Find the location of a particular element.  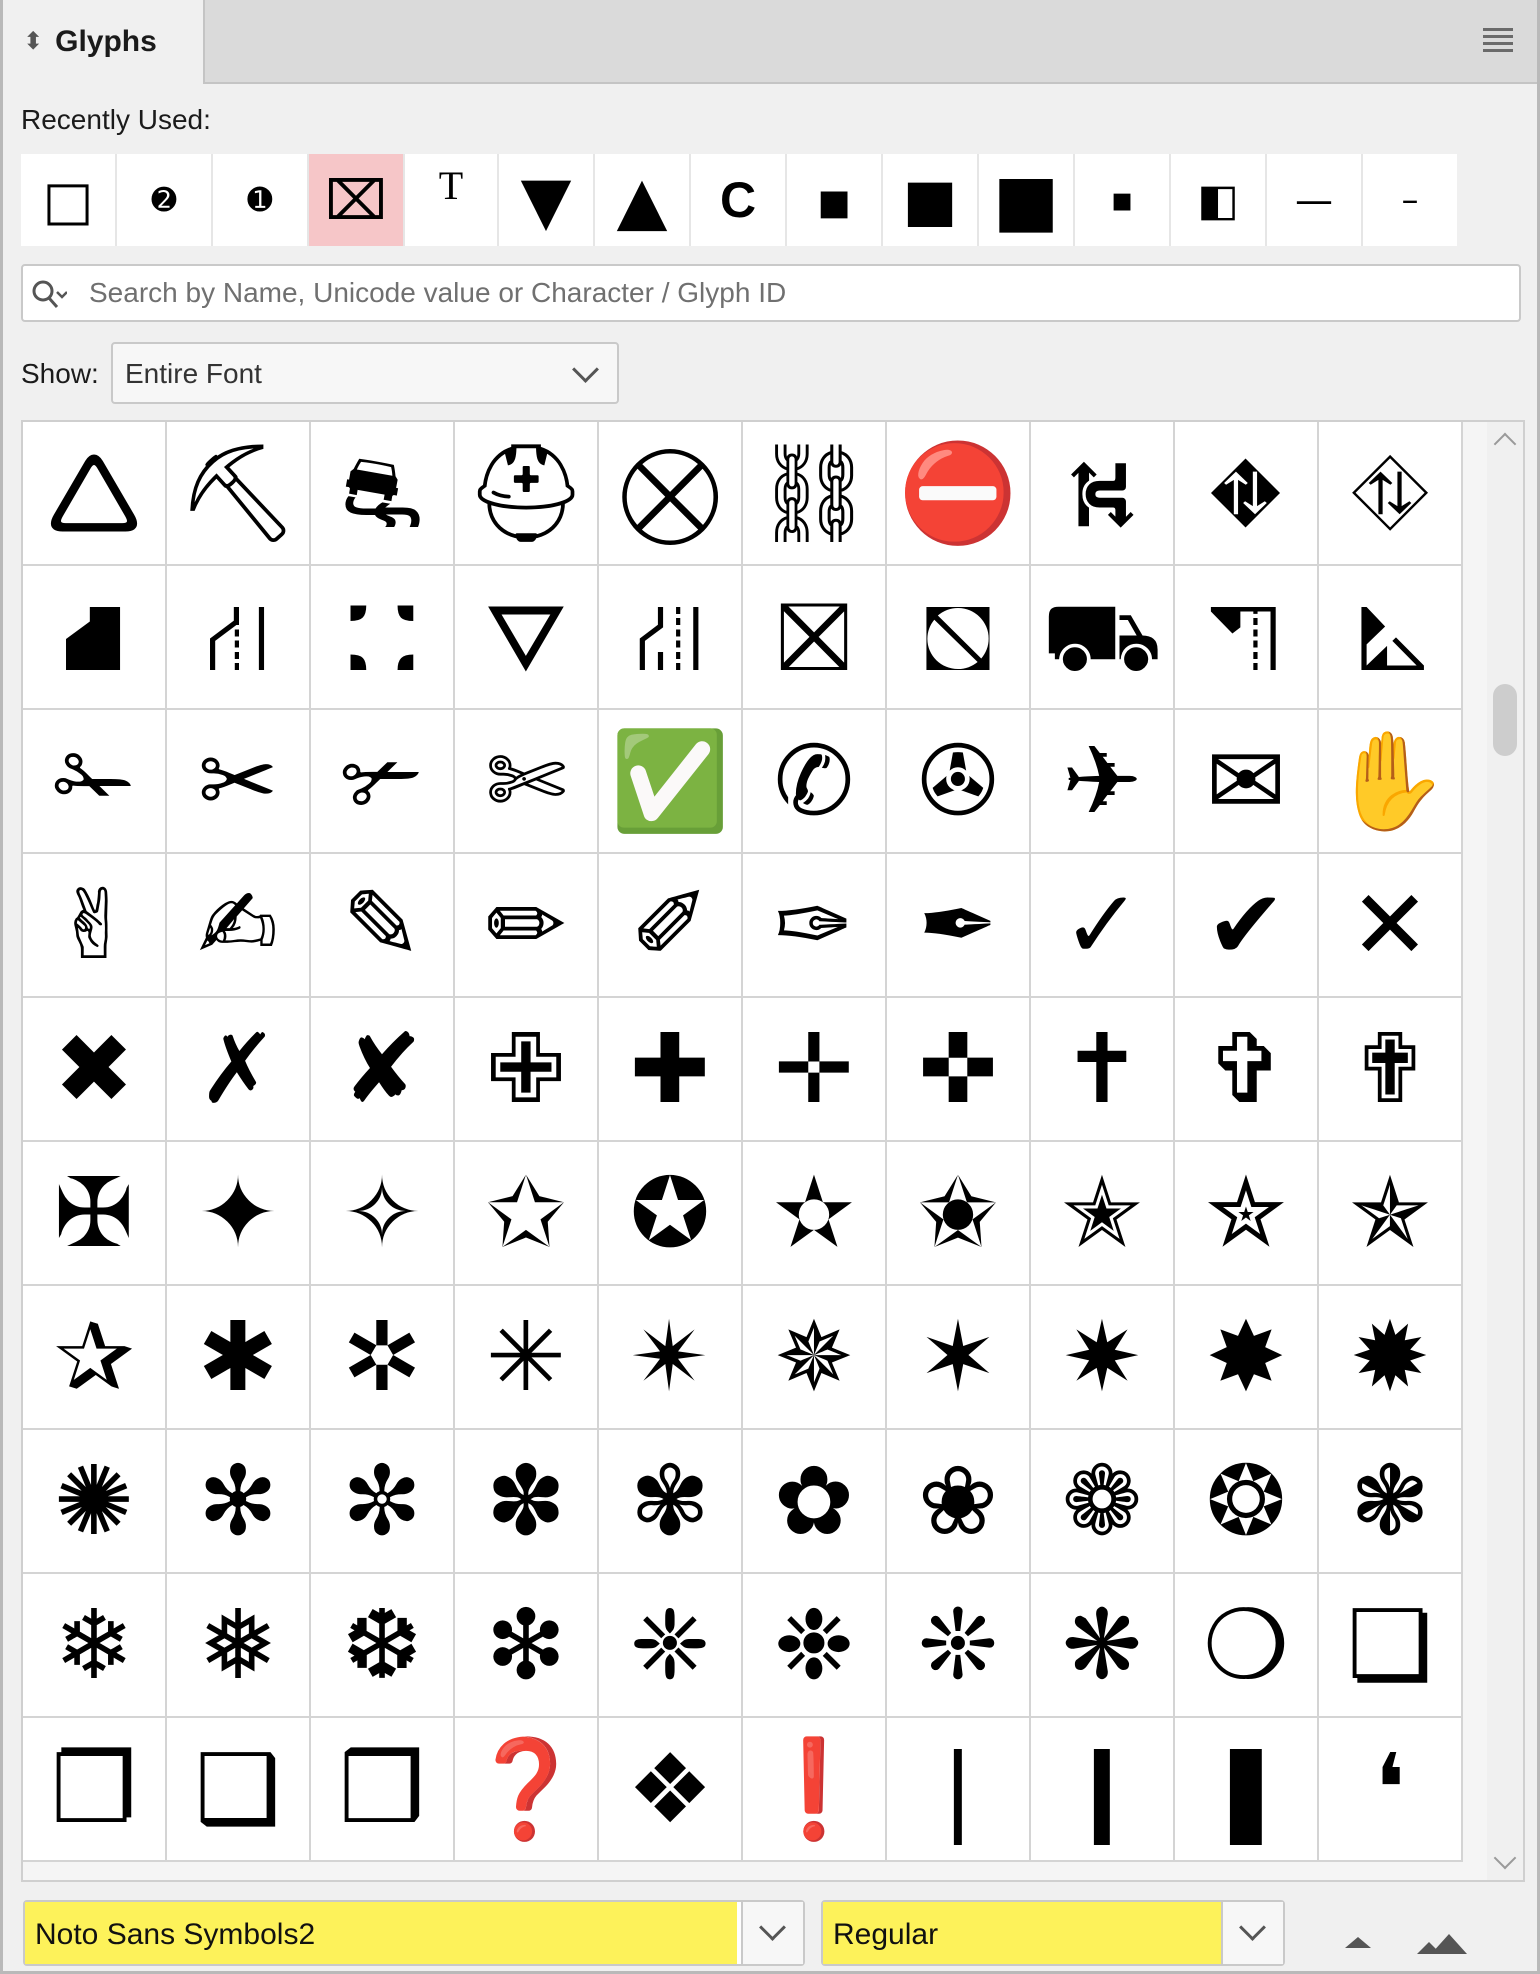

glyph-cell: ❏ is located at coordinates (1391, 1646).